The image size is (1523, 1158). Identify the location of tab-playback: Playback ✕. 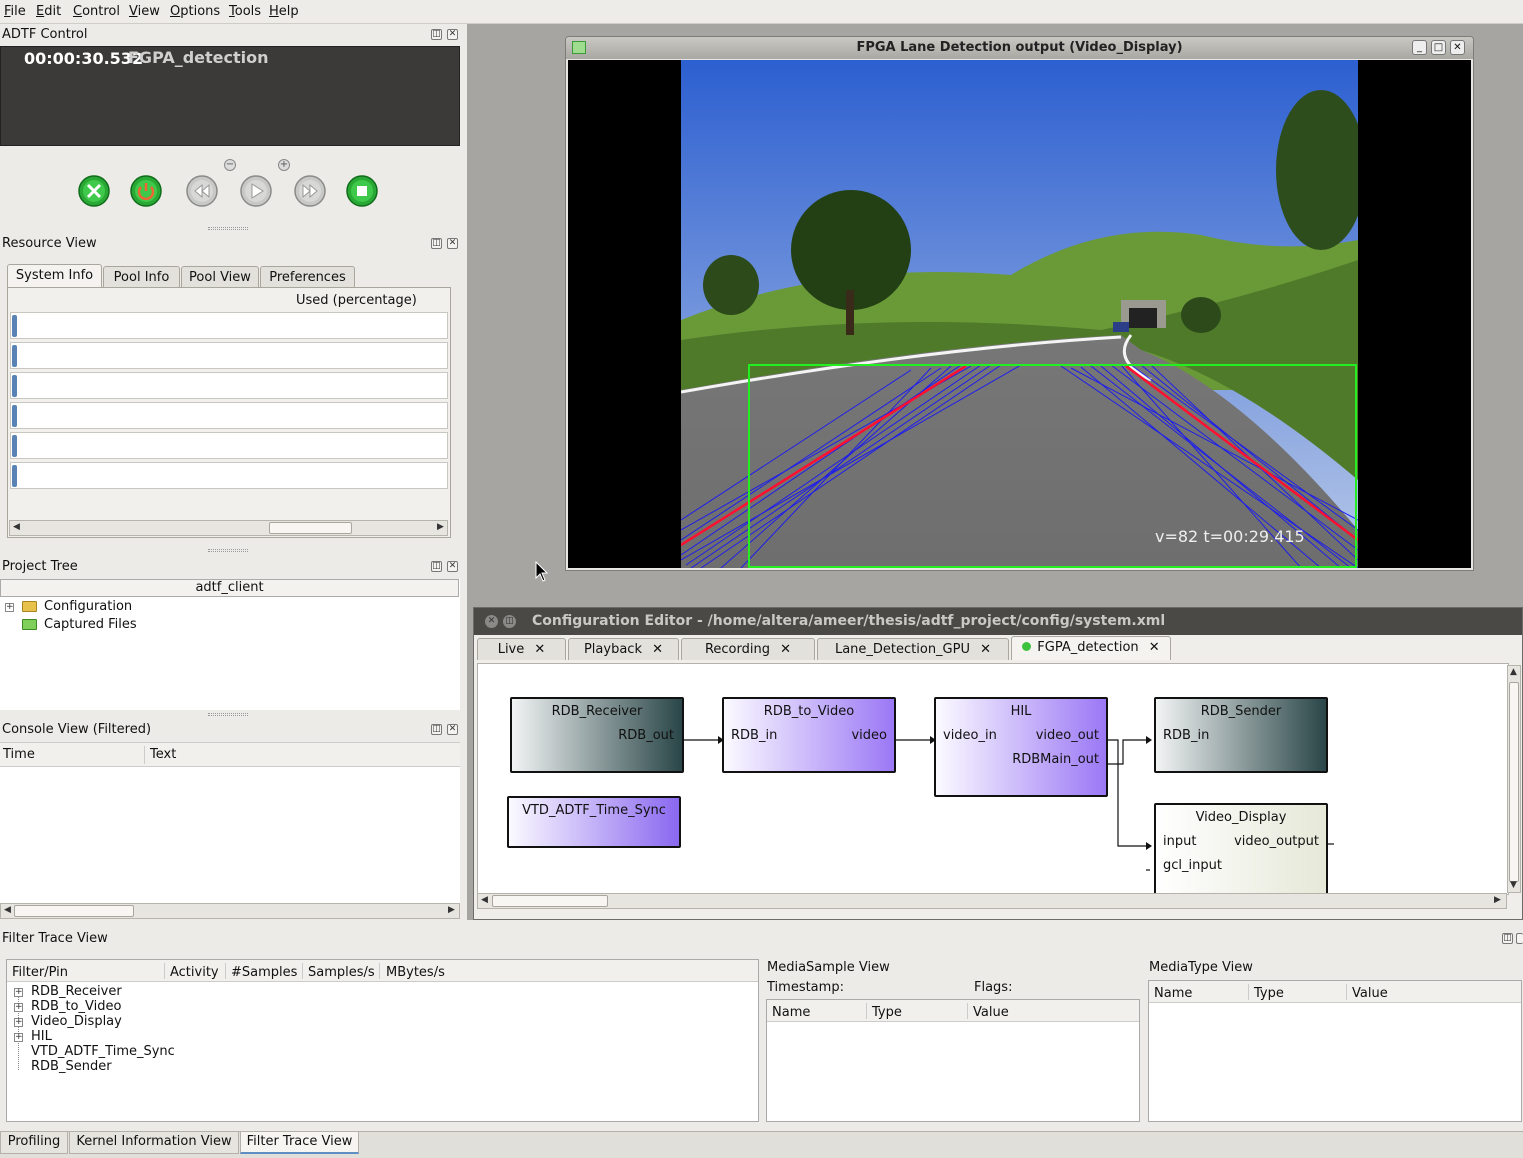
(623, 649).